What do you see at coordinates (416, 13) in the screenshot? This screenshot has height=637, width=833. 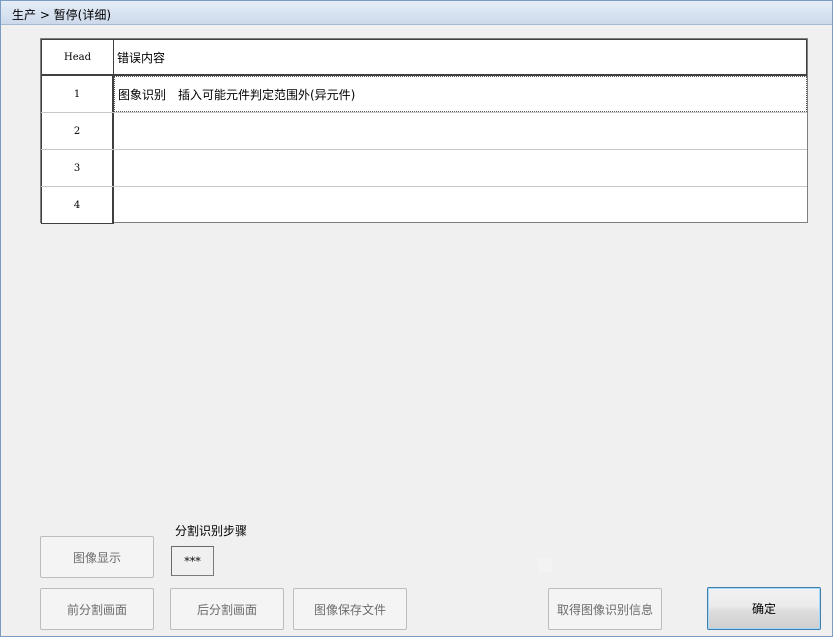 I see `title-bar: 生产 > 暂停(详细)` at bounding box center [416, 13].